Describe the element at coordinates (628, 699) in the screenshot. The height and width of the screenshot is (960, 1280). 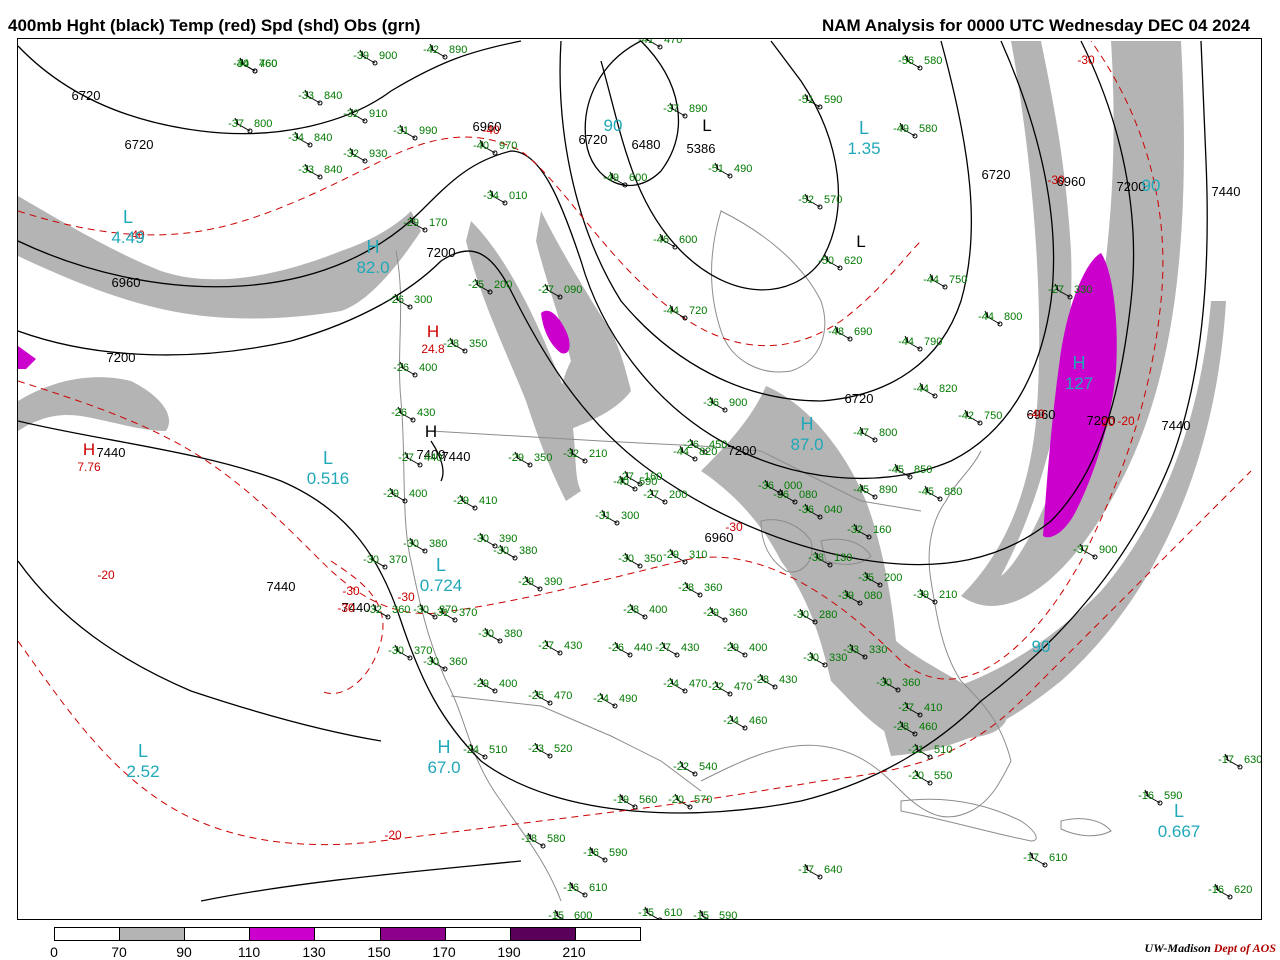
I see `obs-height: 490` at that location.